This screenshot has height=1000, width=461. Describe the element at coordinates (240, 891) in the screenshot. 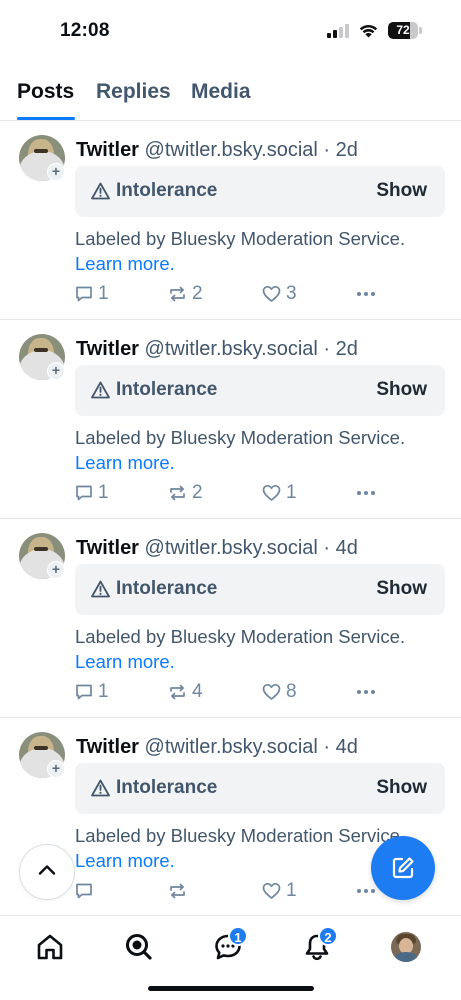

I see `post-actions: 1` at that location.